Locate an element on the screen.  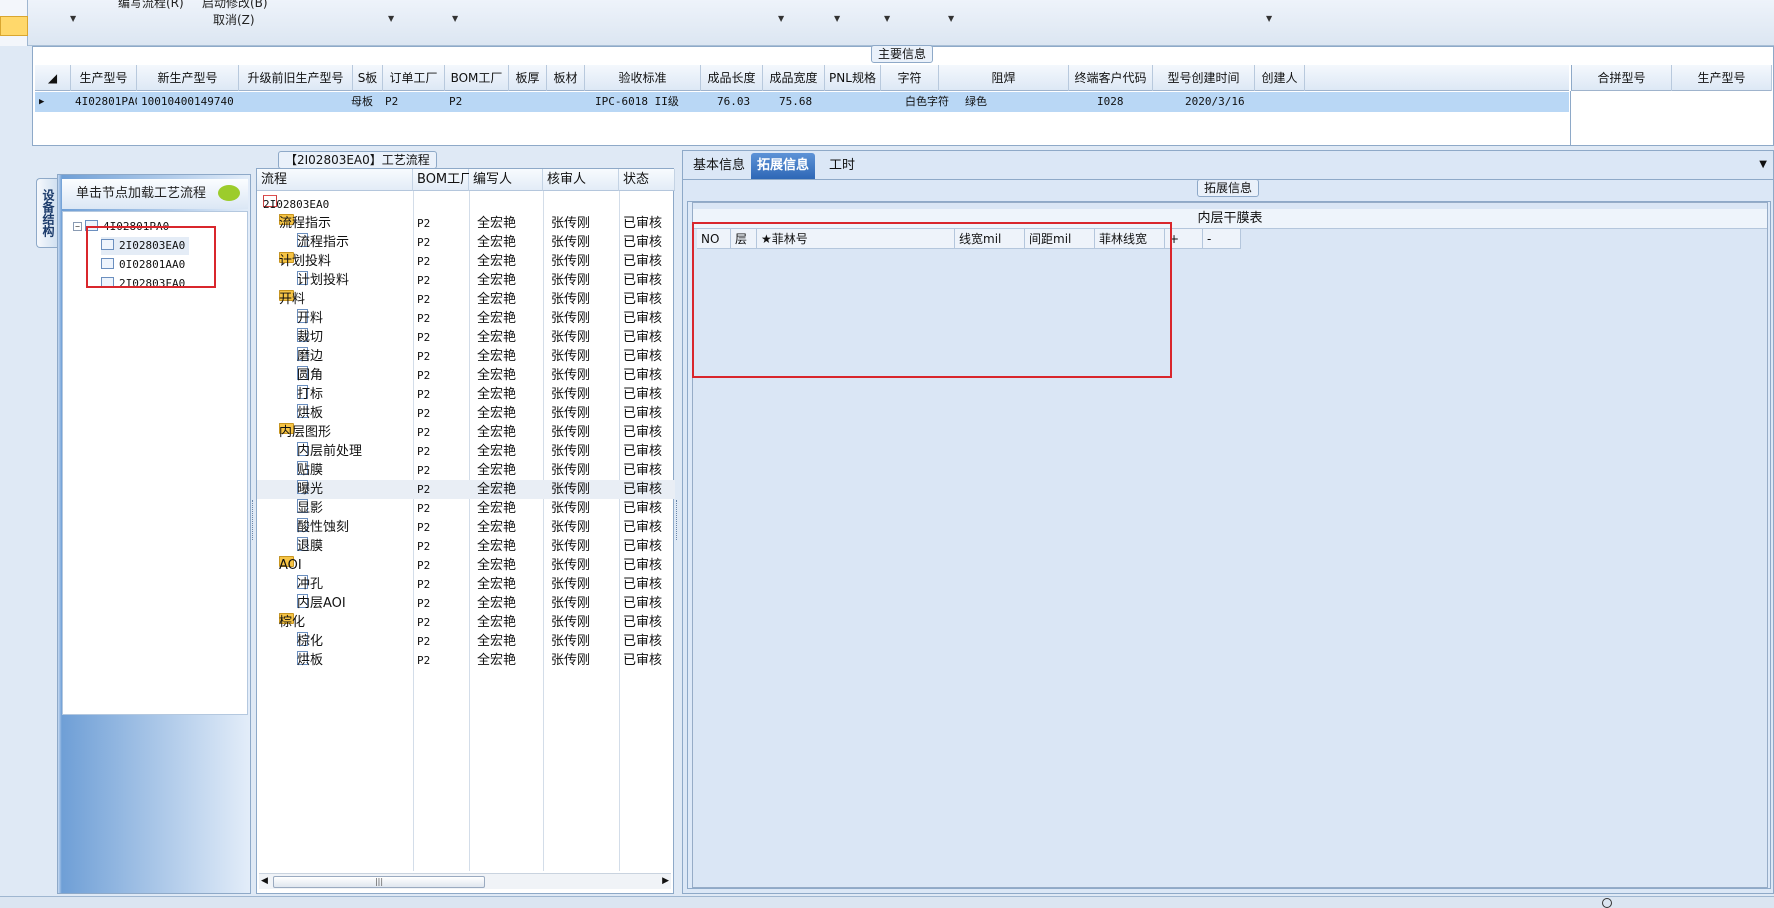
cell: 10010400149740 is located at coordinates (188, 102).